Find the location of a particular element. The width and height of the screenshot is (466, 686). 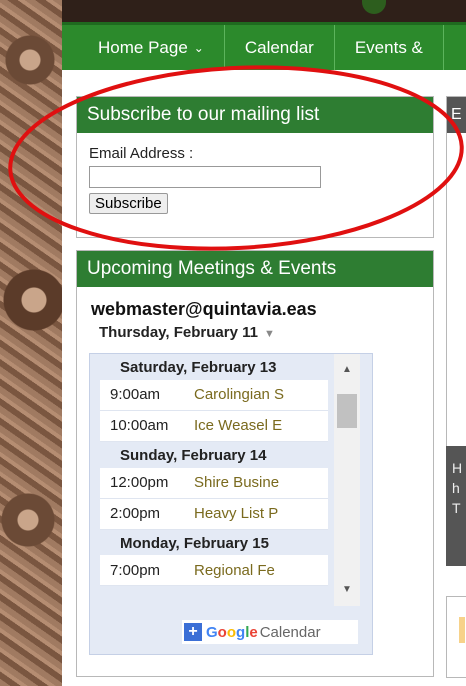

right-dark-panel: H h T is located at coordinates (456, 506).